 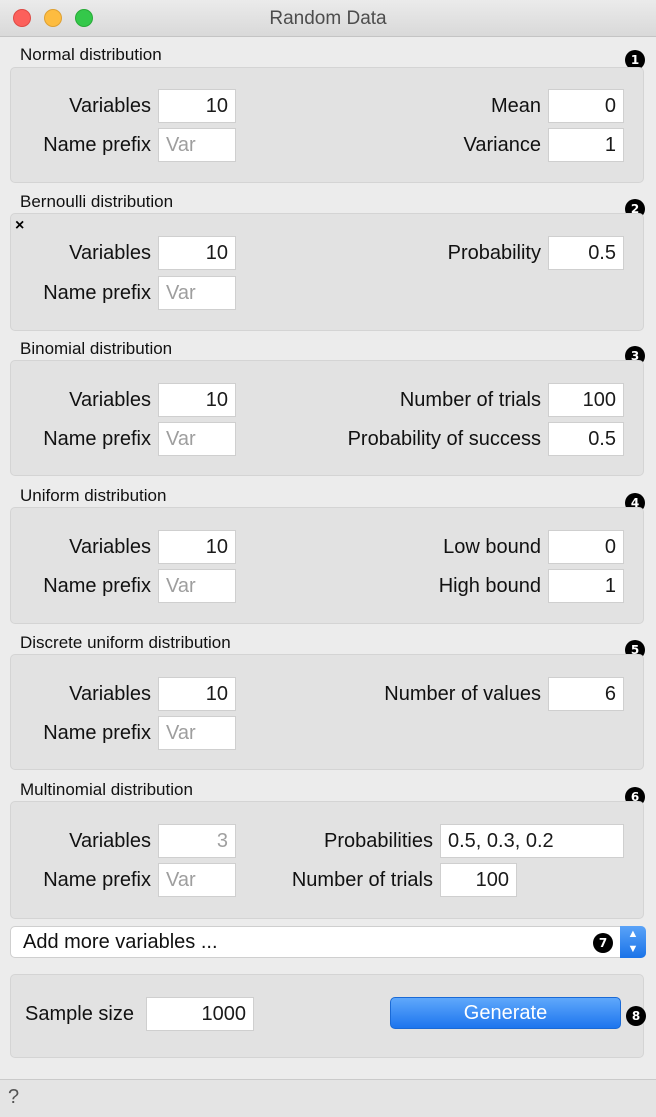 What do you see at coordinates (603, 943) in the screenshot?
I see `callout-badge-7: 7` at bounding box center [603, 943].